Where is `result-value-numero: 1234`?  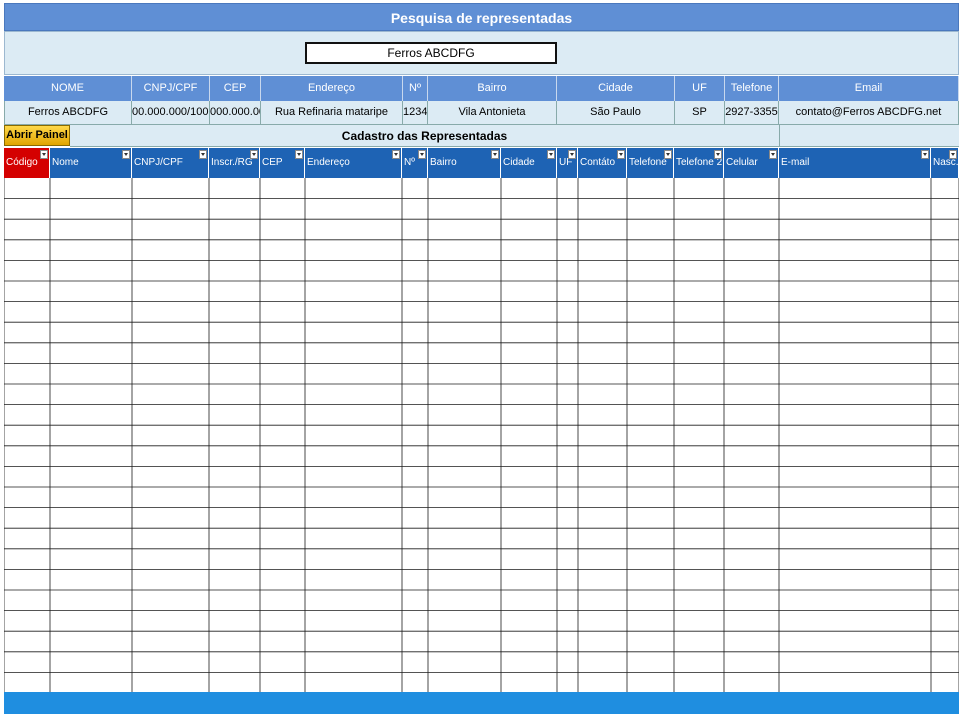
result-value-numero: 1234 is located at coordinates (415, 113).